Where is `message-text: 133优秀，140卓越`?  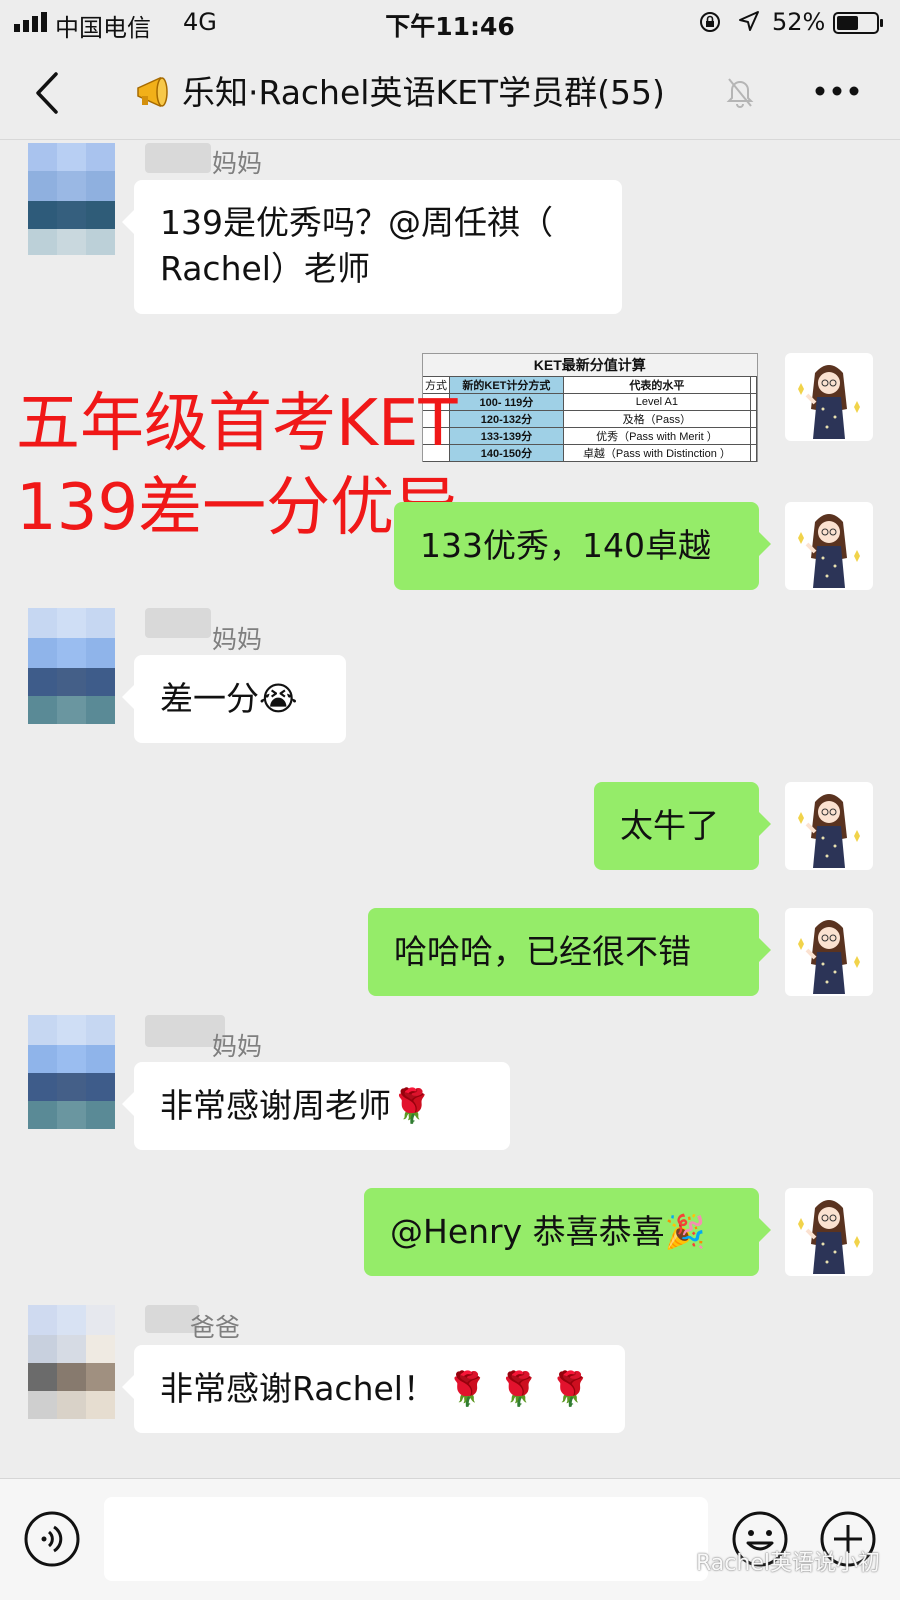 message-text: 133优秀，140卓越 is located at coordinates (565, 545).